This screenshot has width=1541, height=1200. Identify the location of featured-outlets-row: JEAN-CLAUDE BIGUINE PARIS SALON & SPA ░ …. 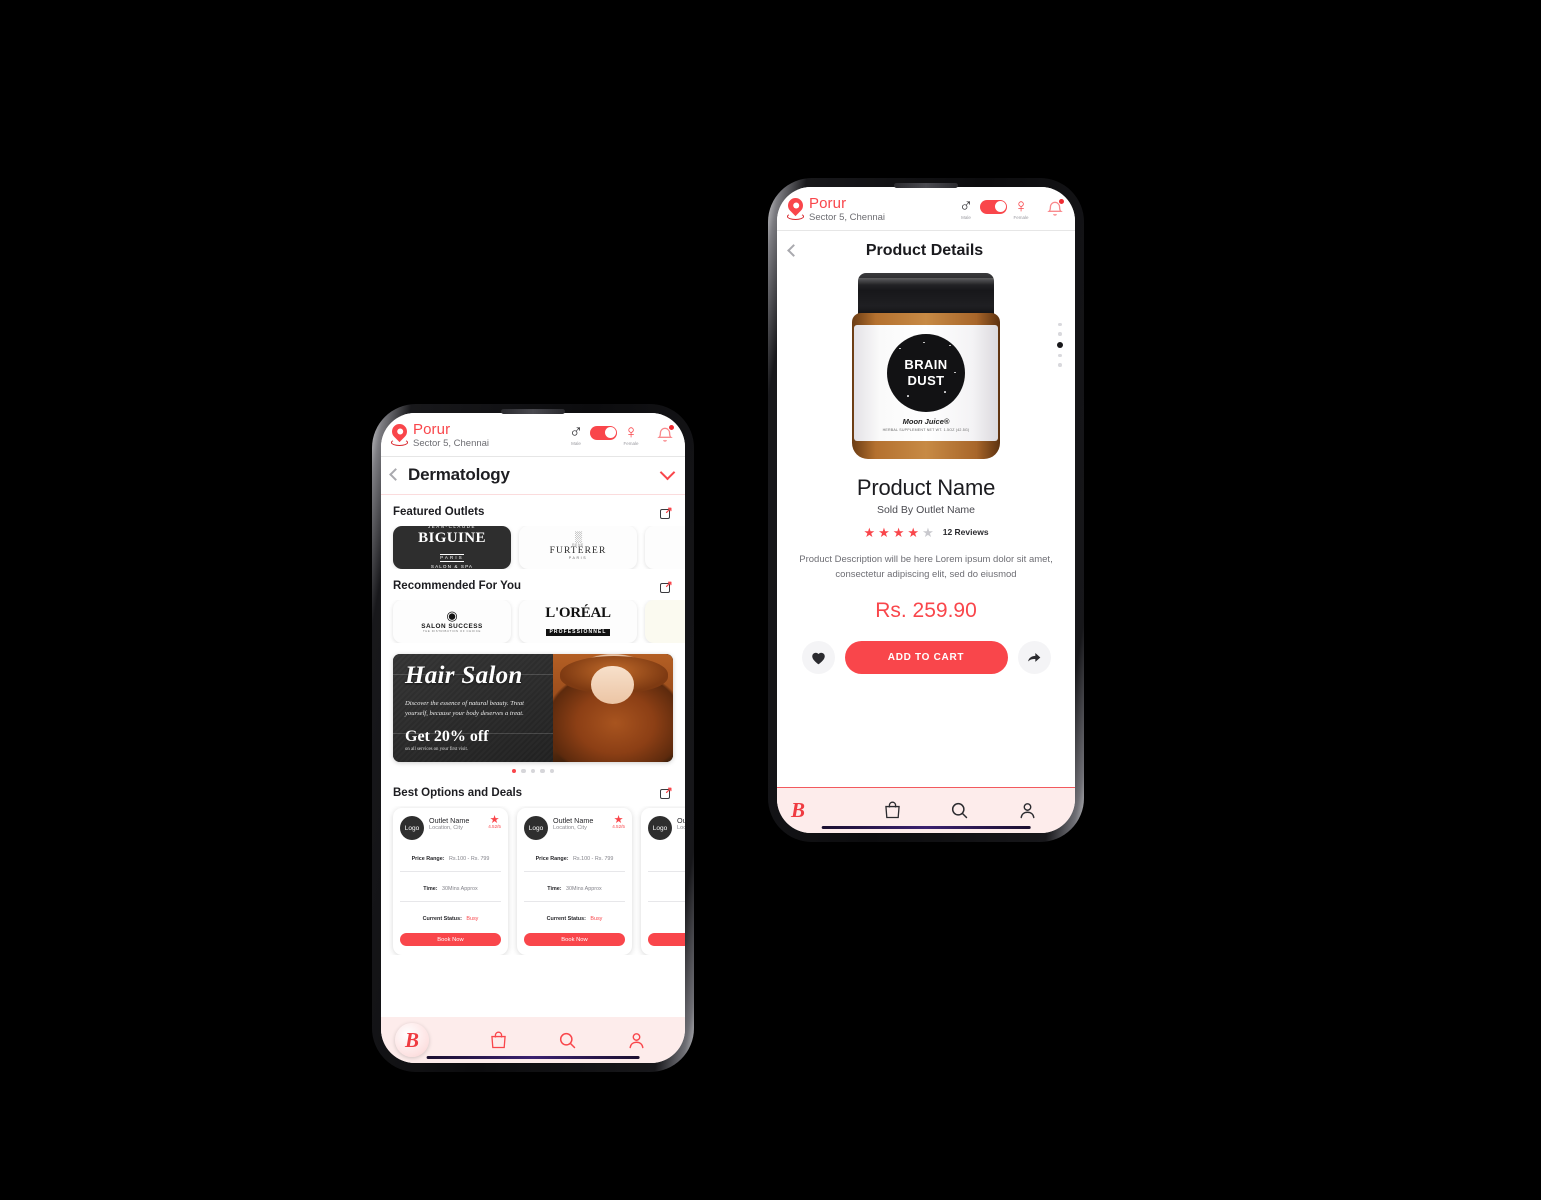
(533, 547).